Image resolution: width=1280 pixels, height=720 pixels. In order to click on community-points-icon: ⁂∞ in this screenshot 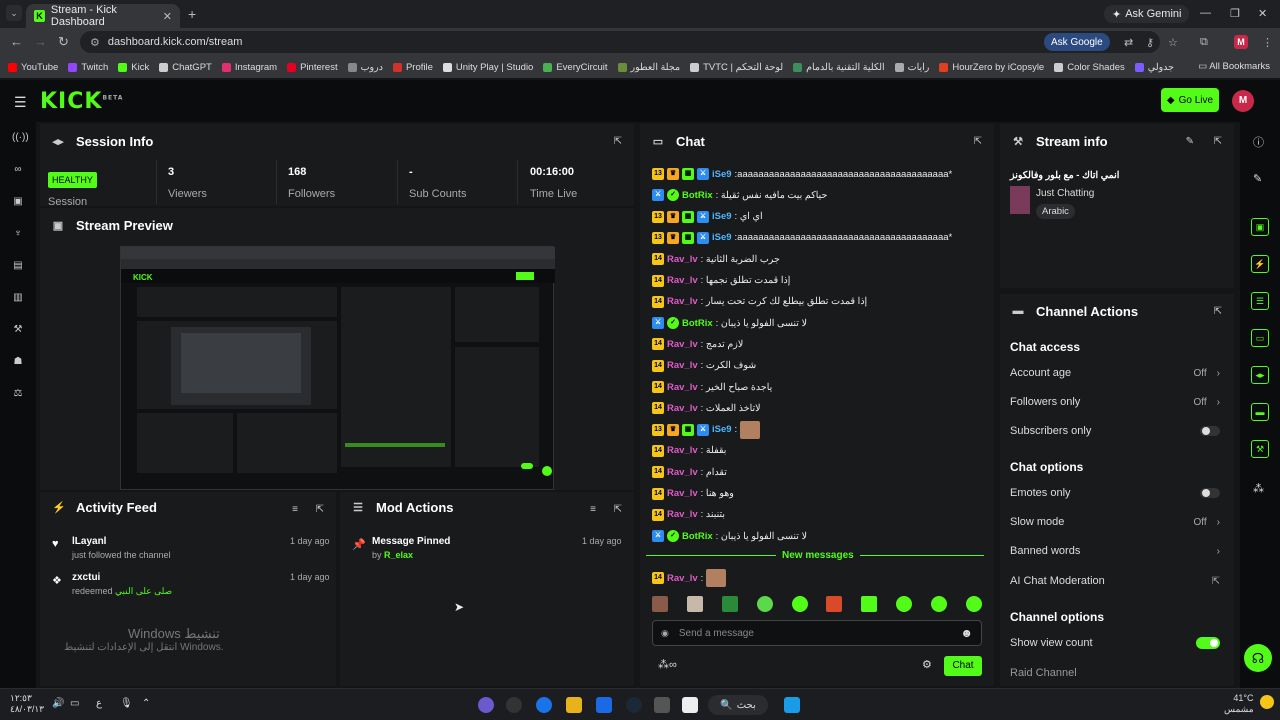, I will do `click(667, 664)`.